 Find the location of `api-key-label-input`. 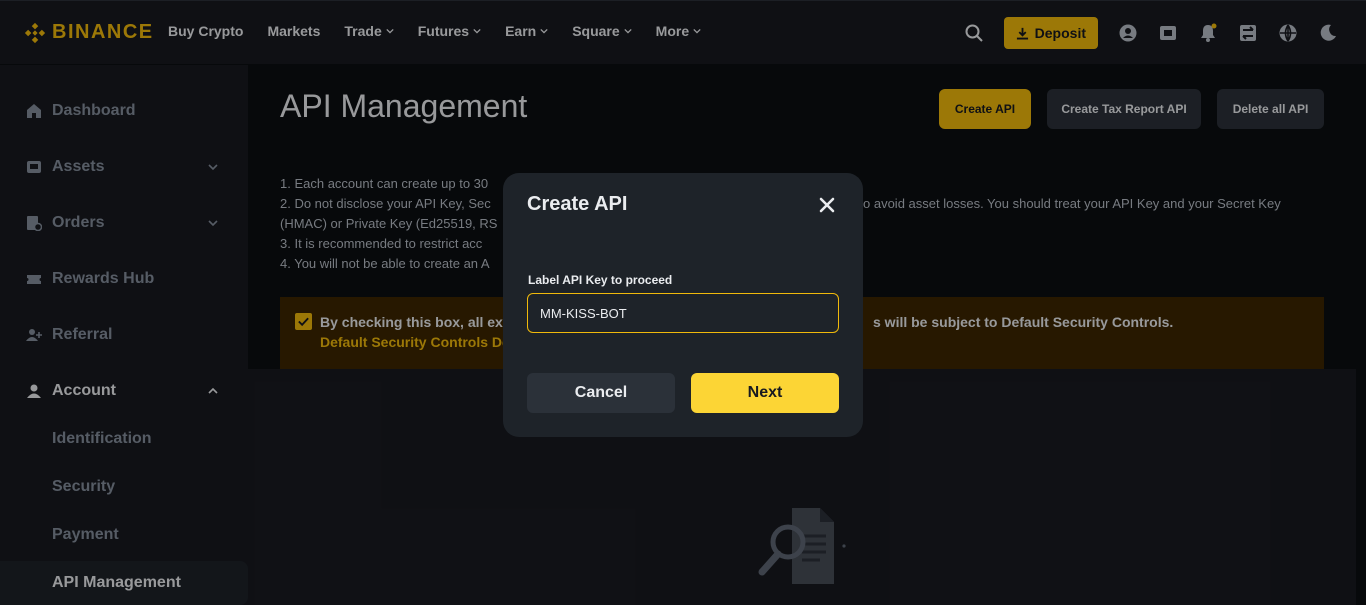

api-key-label-input is located at coordinates (689, 313).